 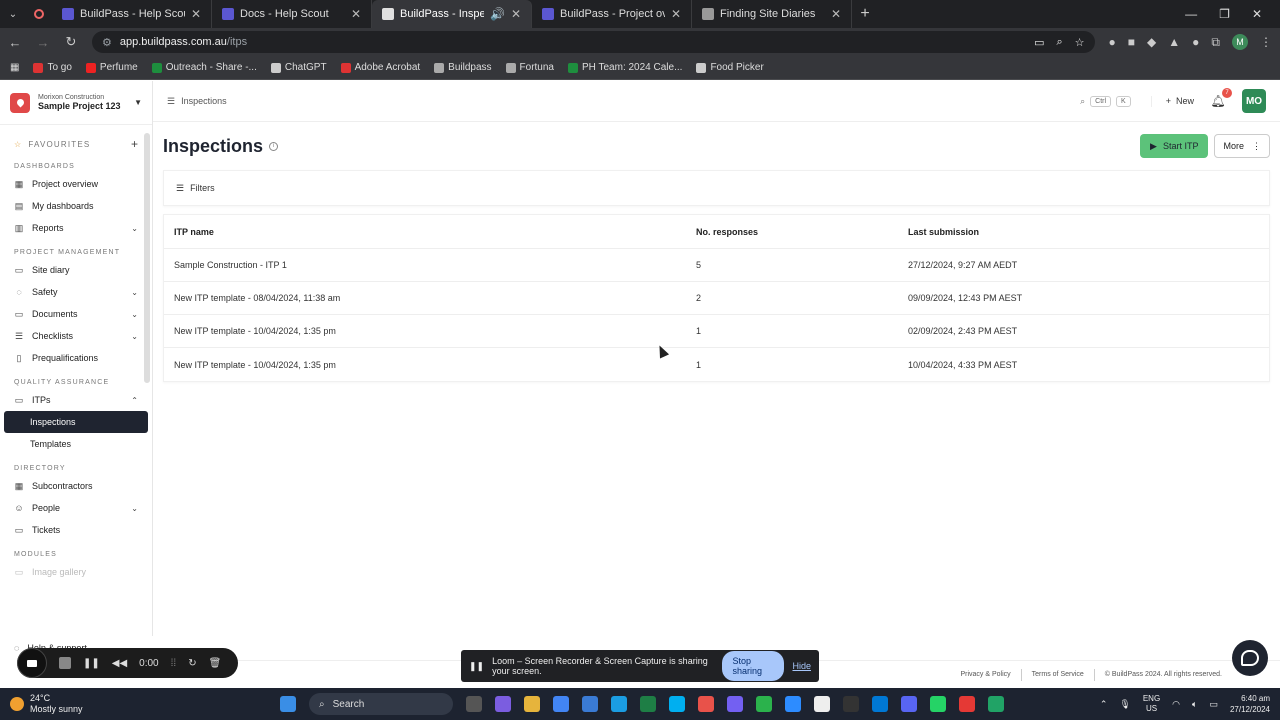 What do you see at coordinates (91, 663) in the screenshot?
I see `pause-icon: ❚❚` at bounding box center [91, 663].